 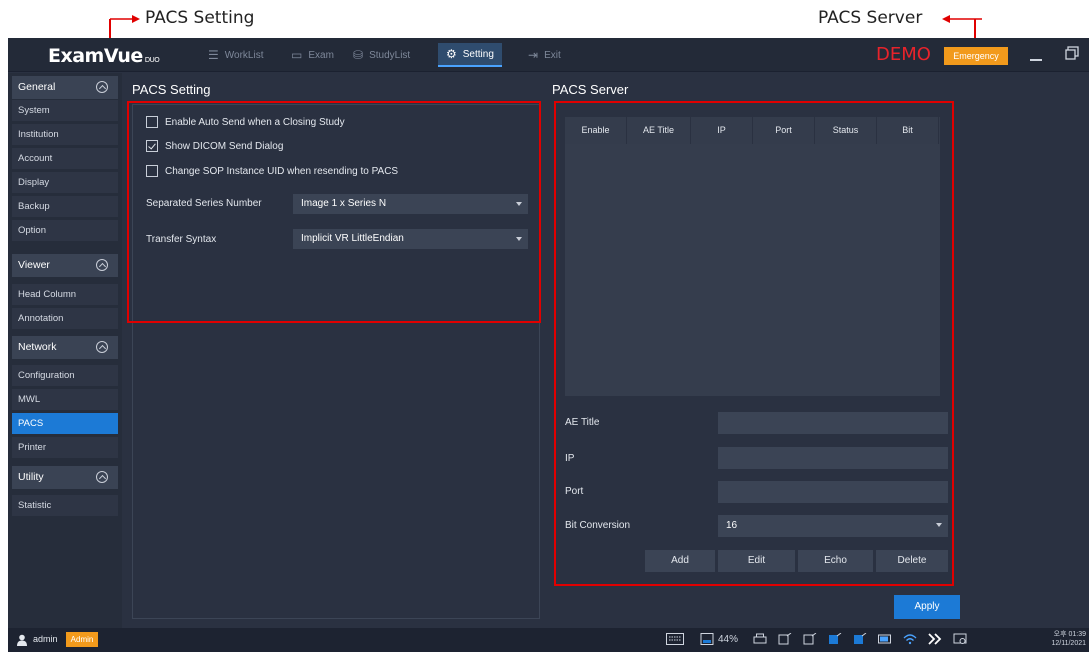 I want to click on port-input, so click(x=833, y=492).